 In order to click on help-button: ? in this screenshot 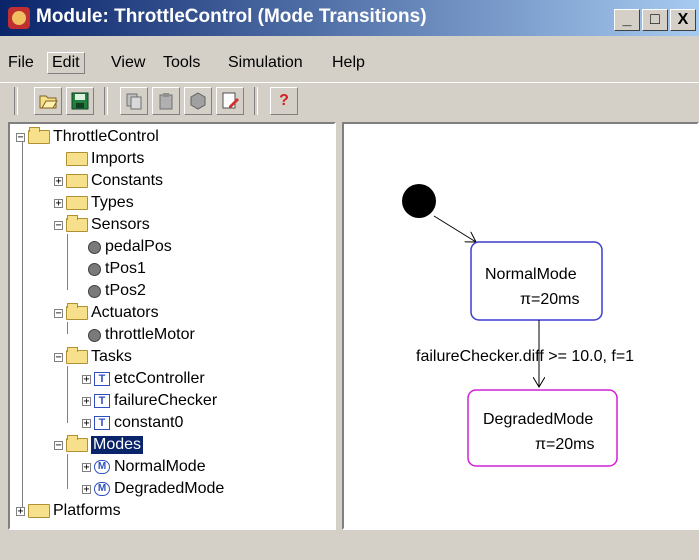, I will do `click(284, 101)`.